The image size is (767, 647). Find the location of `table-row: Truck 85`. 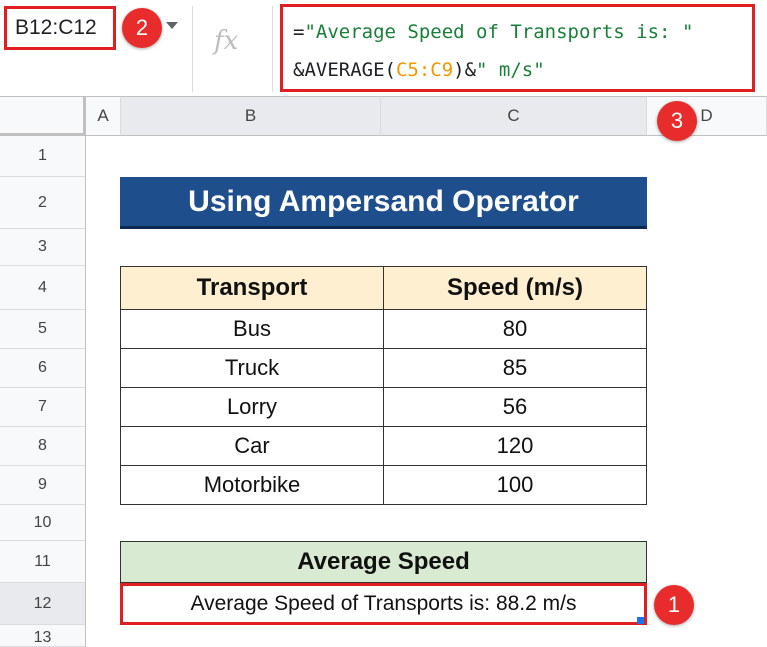

table-row: Truck 85 is located at coordinates (383, 368).